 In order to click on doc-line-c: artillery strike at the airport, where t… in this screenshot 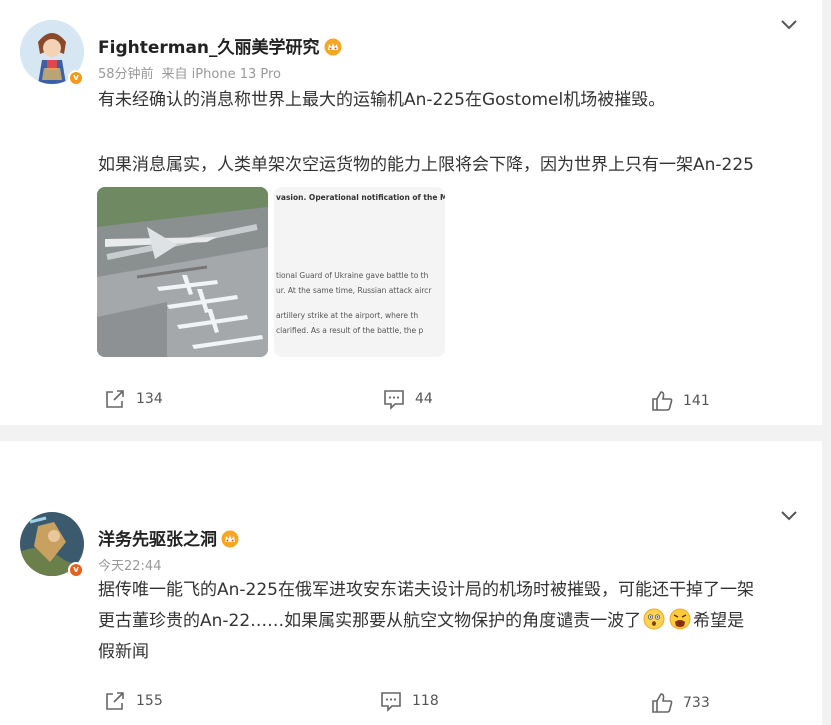, I will do `click(347, 315)`.